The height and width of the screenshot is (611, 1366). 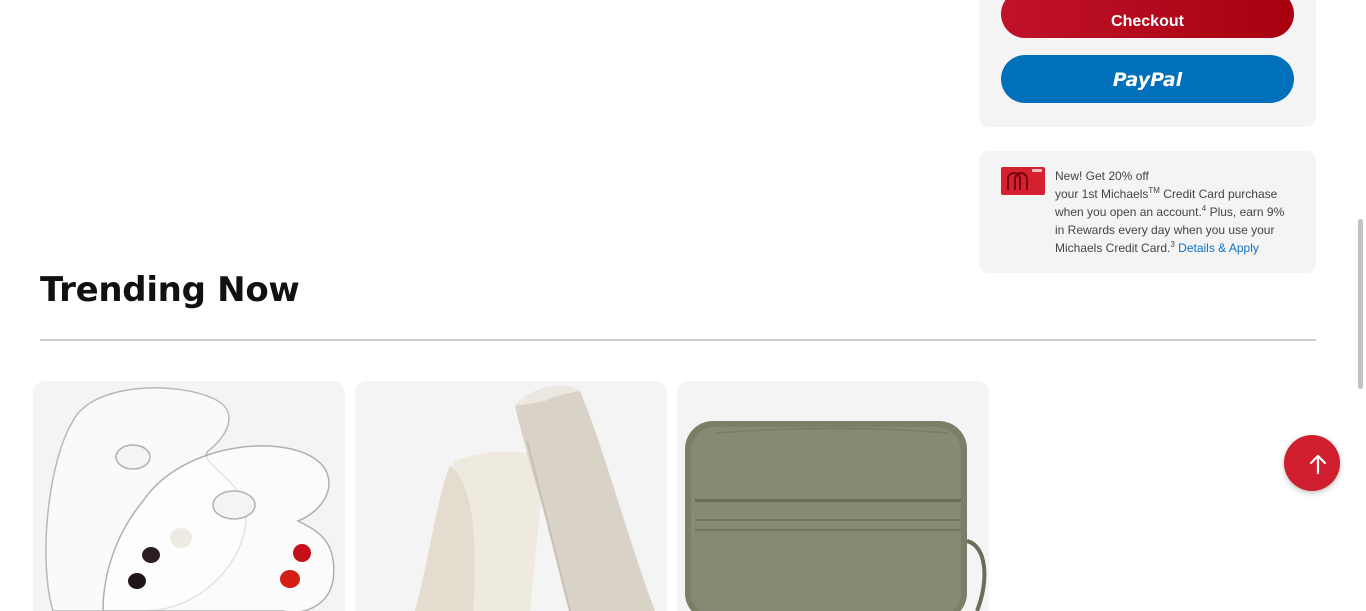 I want to click on brush-roll-product-image, so click(x=836, y=516).